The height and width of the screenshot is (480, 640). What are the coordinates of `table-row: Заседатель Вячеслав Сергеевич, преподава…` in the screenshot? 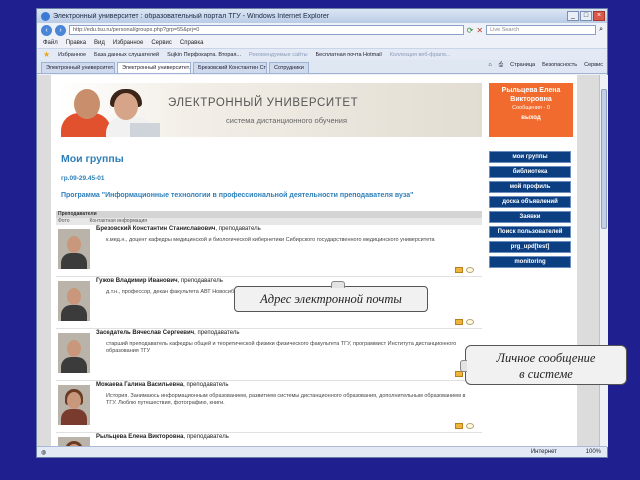 It's located at (269, 355).